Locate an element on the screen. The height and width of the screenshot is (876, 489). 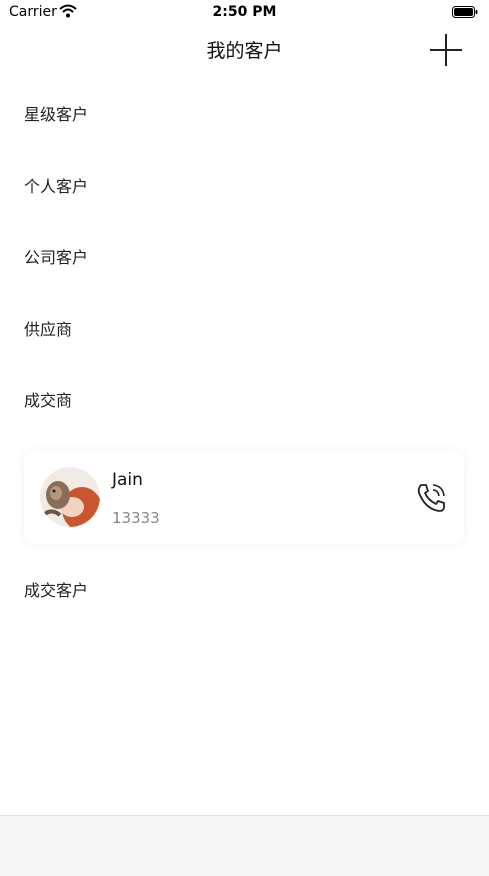
battery-icon is located at coordinates (465, 12).